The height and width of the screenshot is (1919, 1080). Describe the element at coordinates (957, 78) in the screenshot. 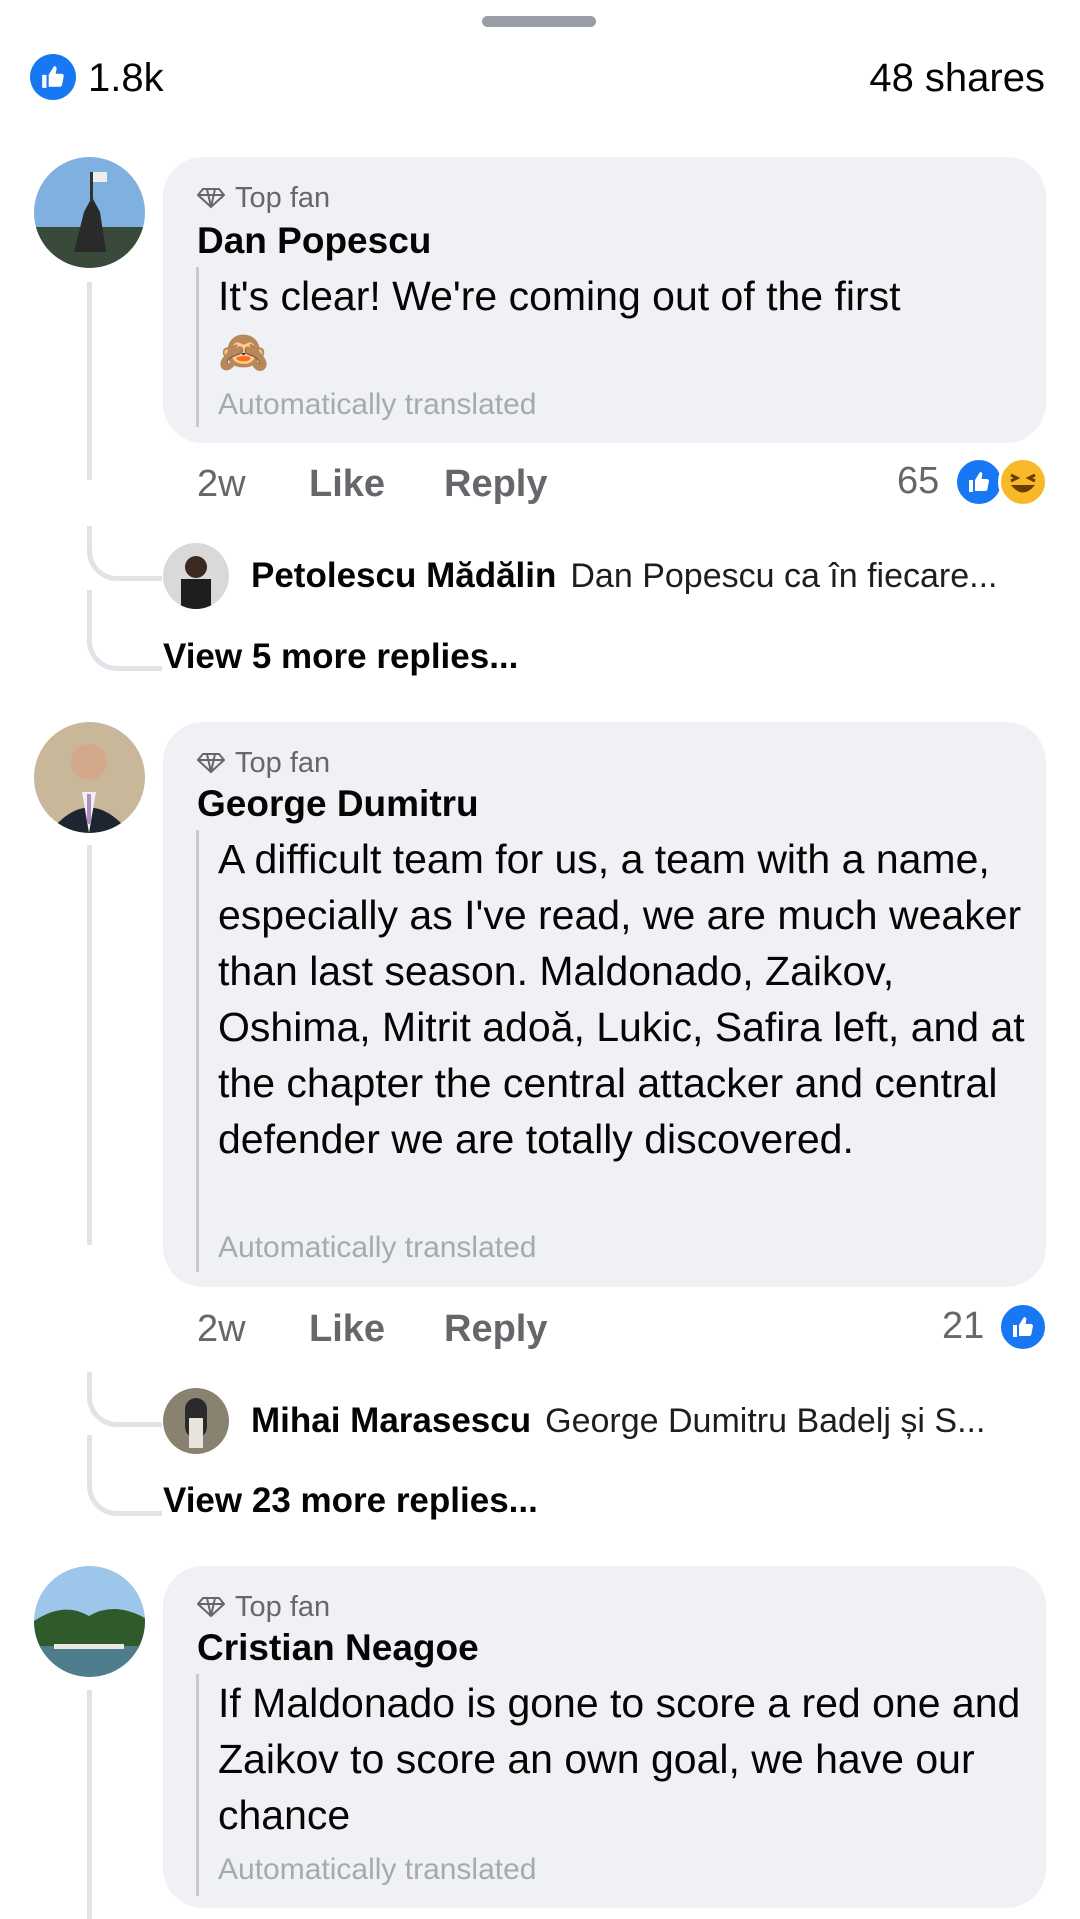

I see `shares-count: 48 shares` at that location.